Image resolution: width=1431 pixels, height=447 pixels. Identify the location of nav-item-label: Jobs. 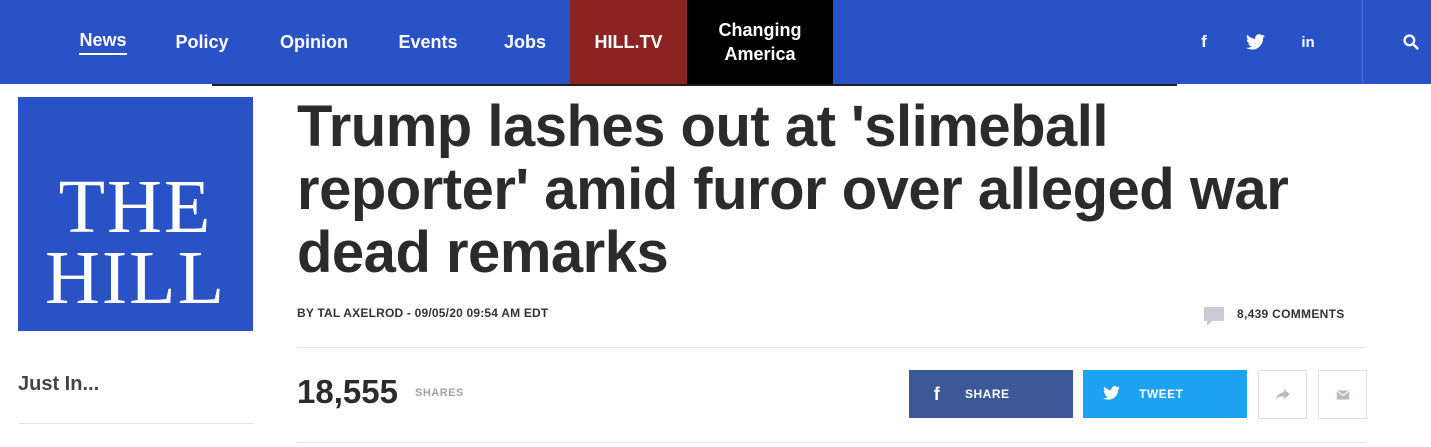
(524, 41).